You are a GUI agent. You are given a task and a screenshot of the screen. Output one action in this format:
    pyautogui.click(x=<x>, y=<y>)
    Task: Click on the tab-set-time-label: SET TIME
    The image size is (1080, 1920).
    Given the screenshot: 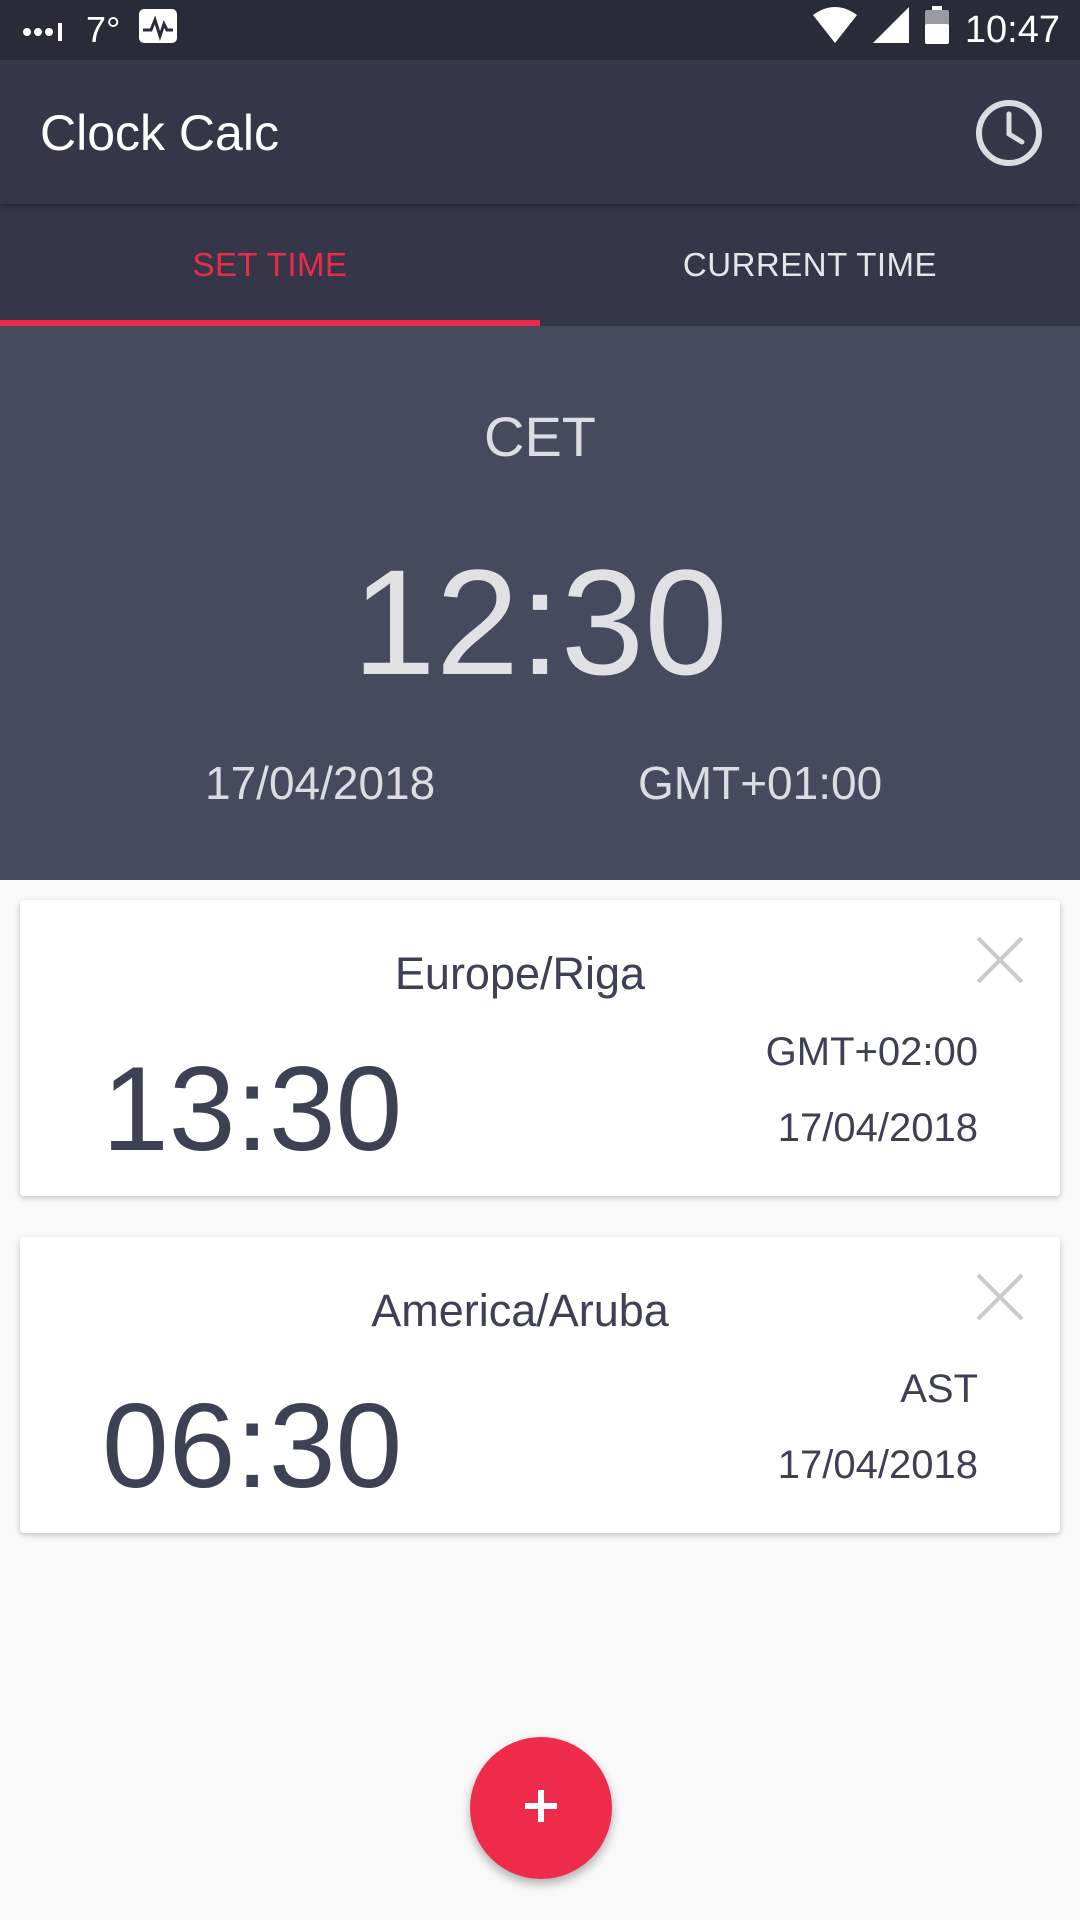 What is the action you would take?
    pyautogui.click(x=270, y=264)
    